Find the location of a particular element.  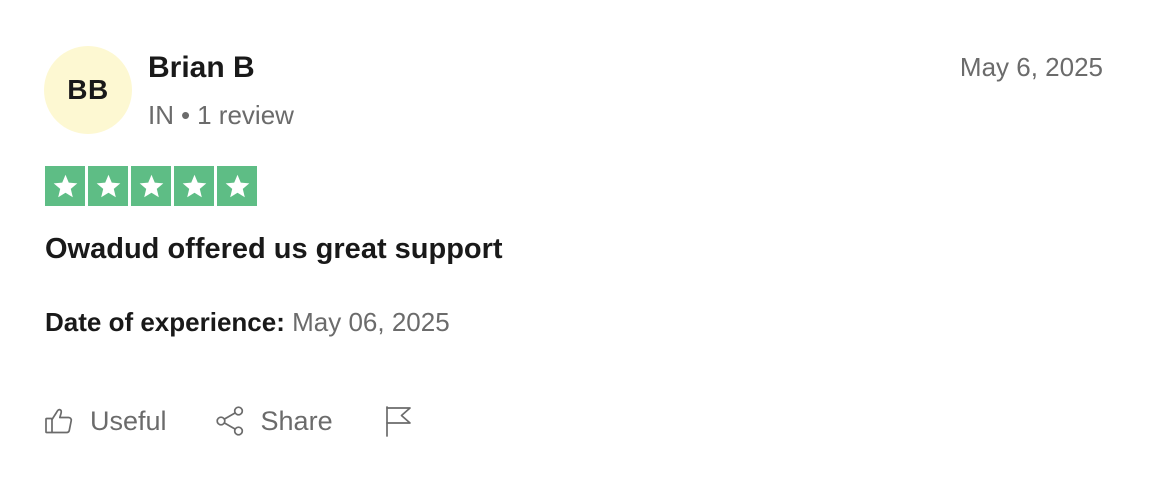

review-actions: Useful Share is located at coordinates (228, 421).